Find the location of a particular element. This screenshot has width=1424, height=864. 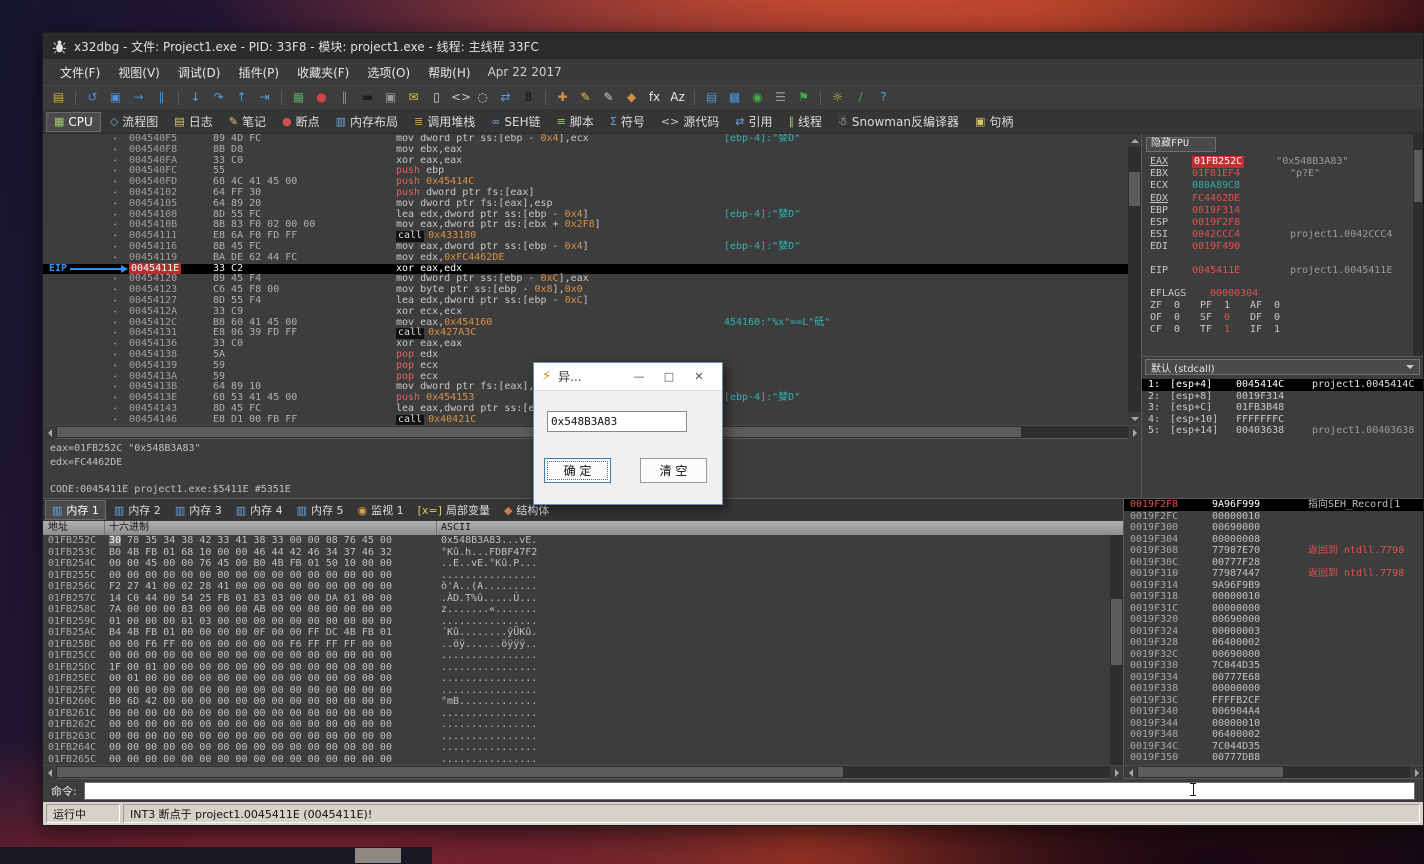

tab-notes: ✎ 笔记 is located at coordinates (247, 121).